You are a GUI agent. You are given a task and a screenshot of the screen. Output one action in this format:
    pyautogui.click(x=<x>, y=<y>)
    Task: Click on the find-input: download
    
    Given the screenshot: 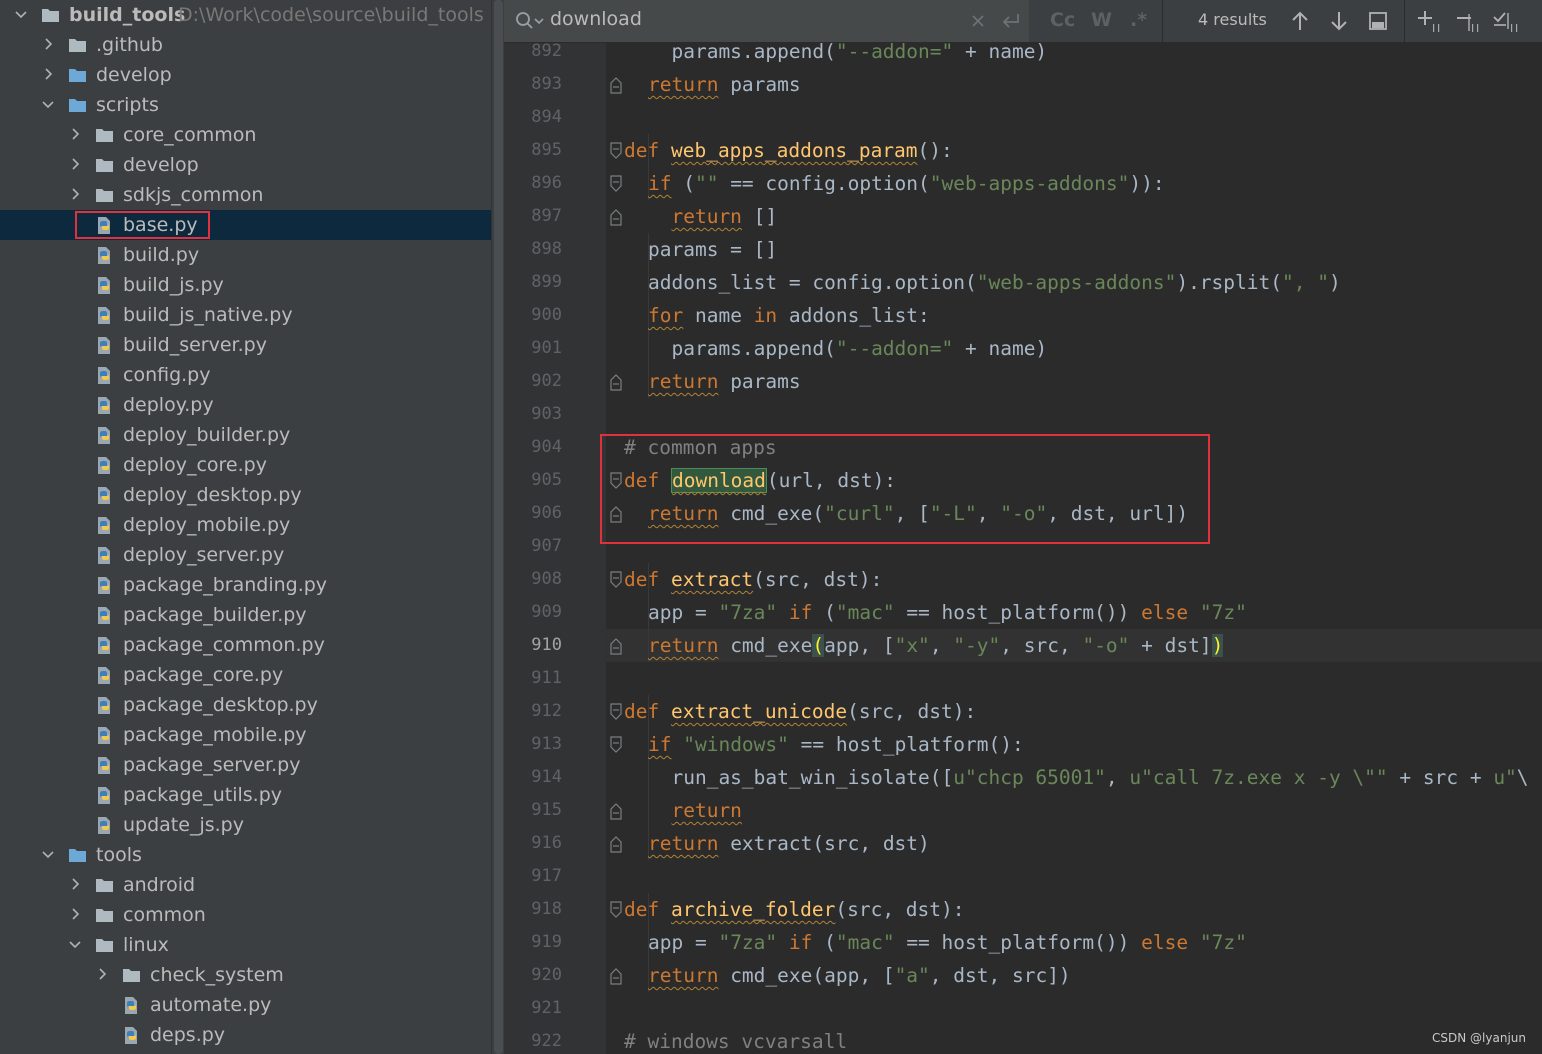 What is the action you would take?
    pyautogui.click(x=766, y=21)
    